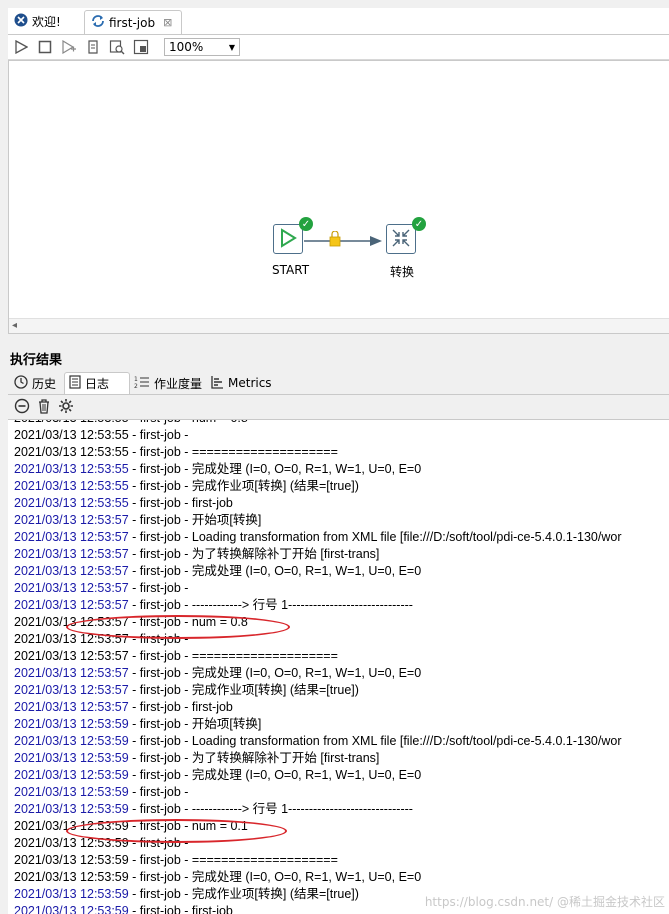 The image size is (669, 914). I want to click on canvas-horizontal-scrollbar: ◂, so click(339, 325).